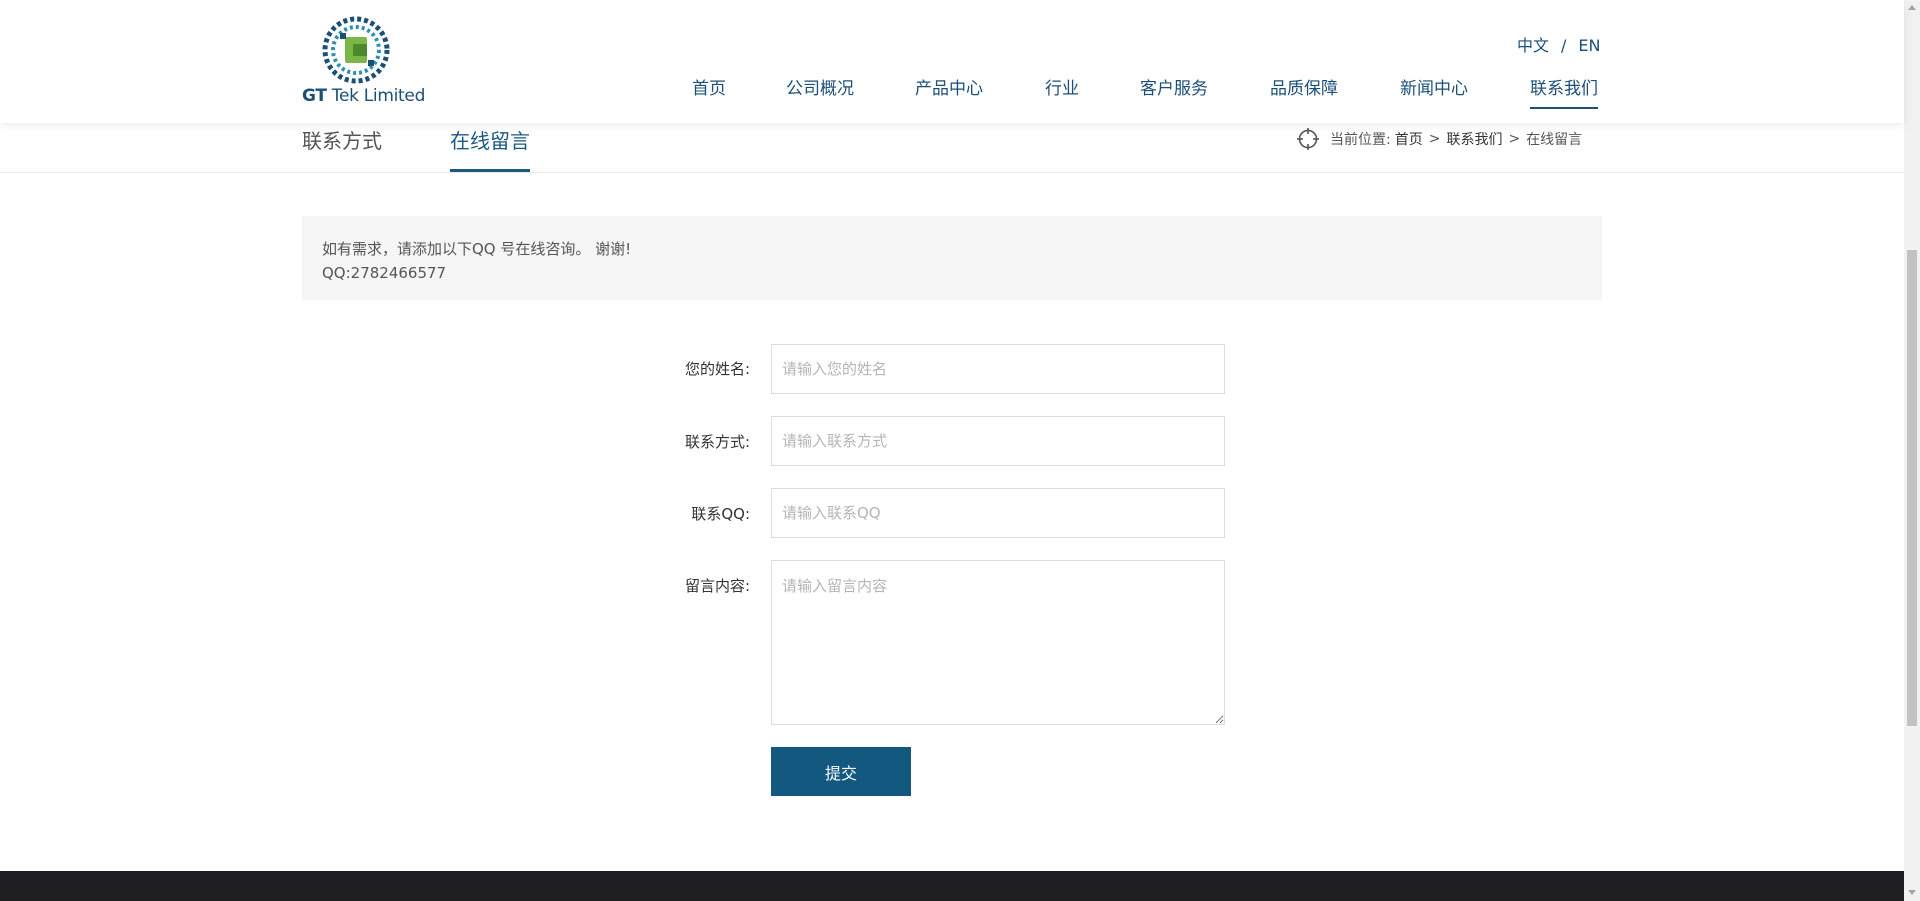 The width and height of the screenshot is (1920, 901). Describe the element at coordinates (1533, 44) in the screenshot. I see `lang-zh-link: 中文` at that location.